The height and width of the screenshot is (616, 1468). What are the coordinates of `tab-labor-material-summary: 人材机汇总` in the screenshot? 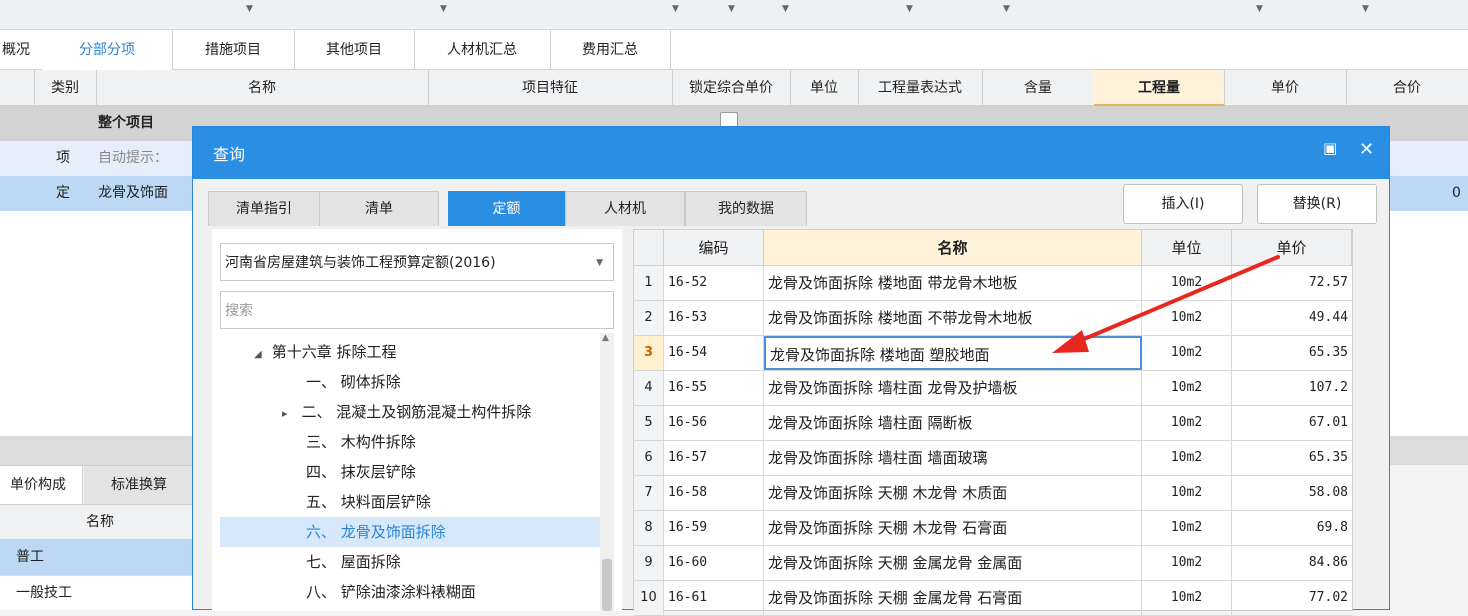 It's located at (482, 50).